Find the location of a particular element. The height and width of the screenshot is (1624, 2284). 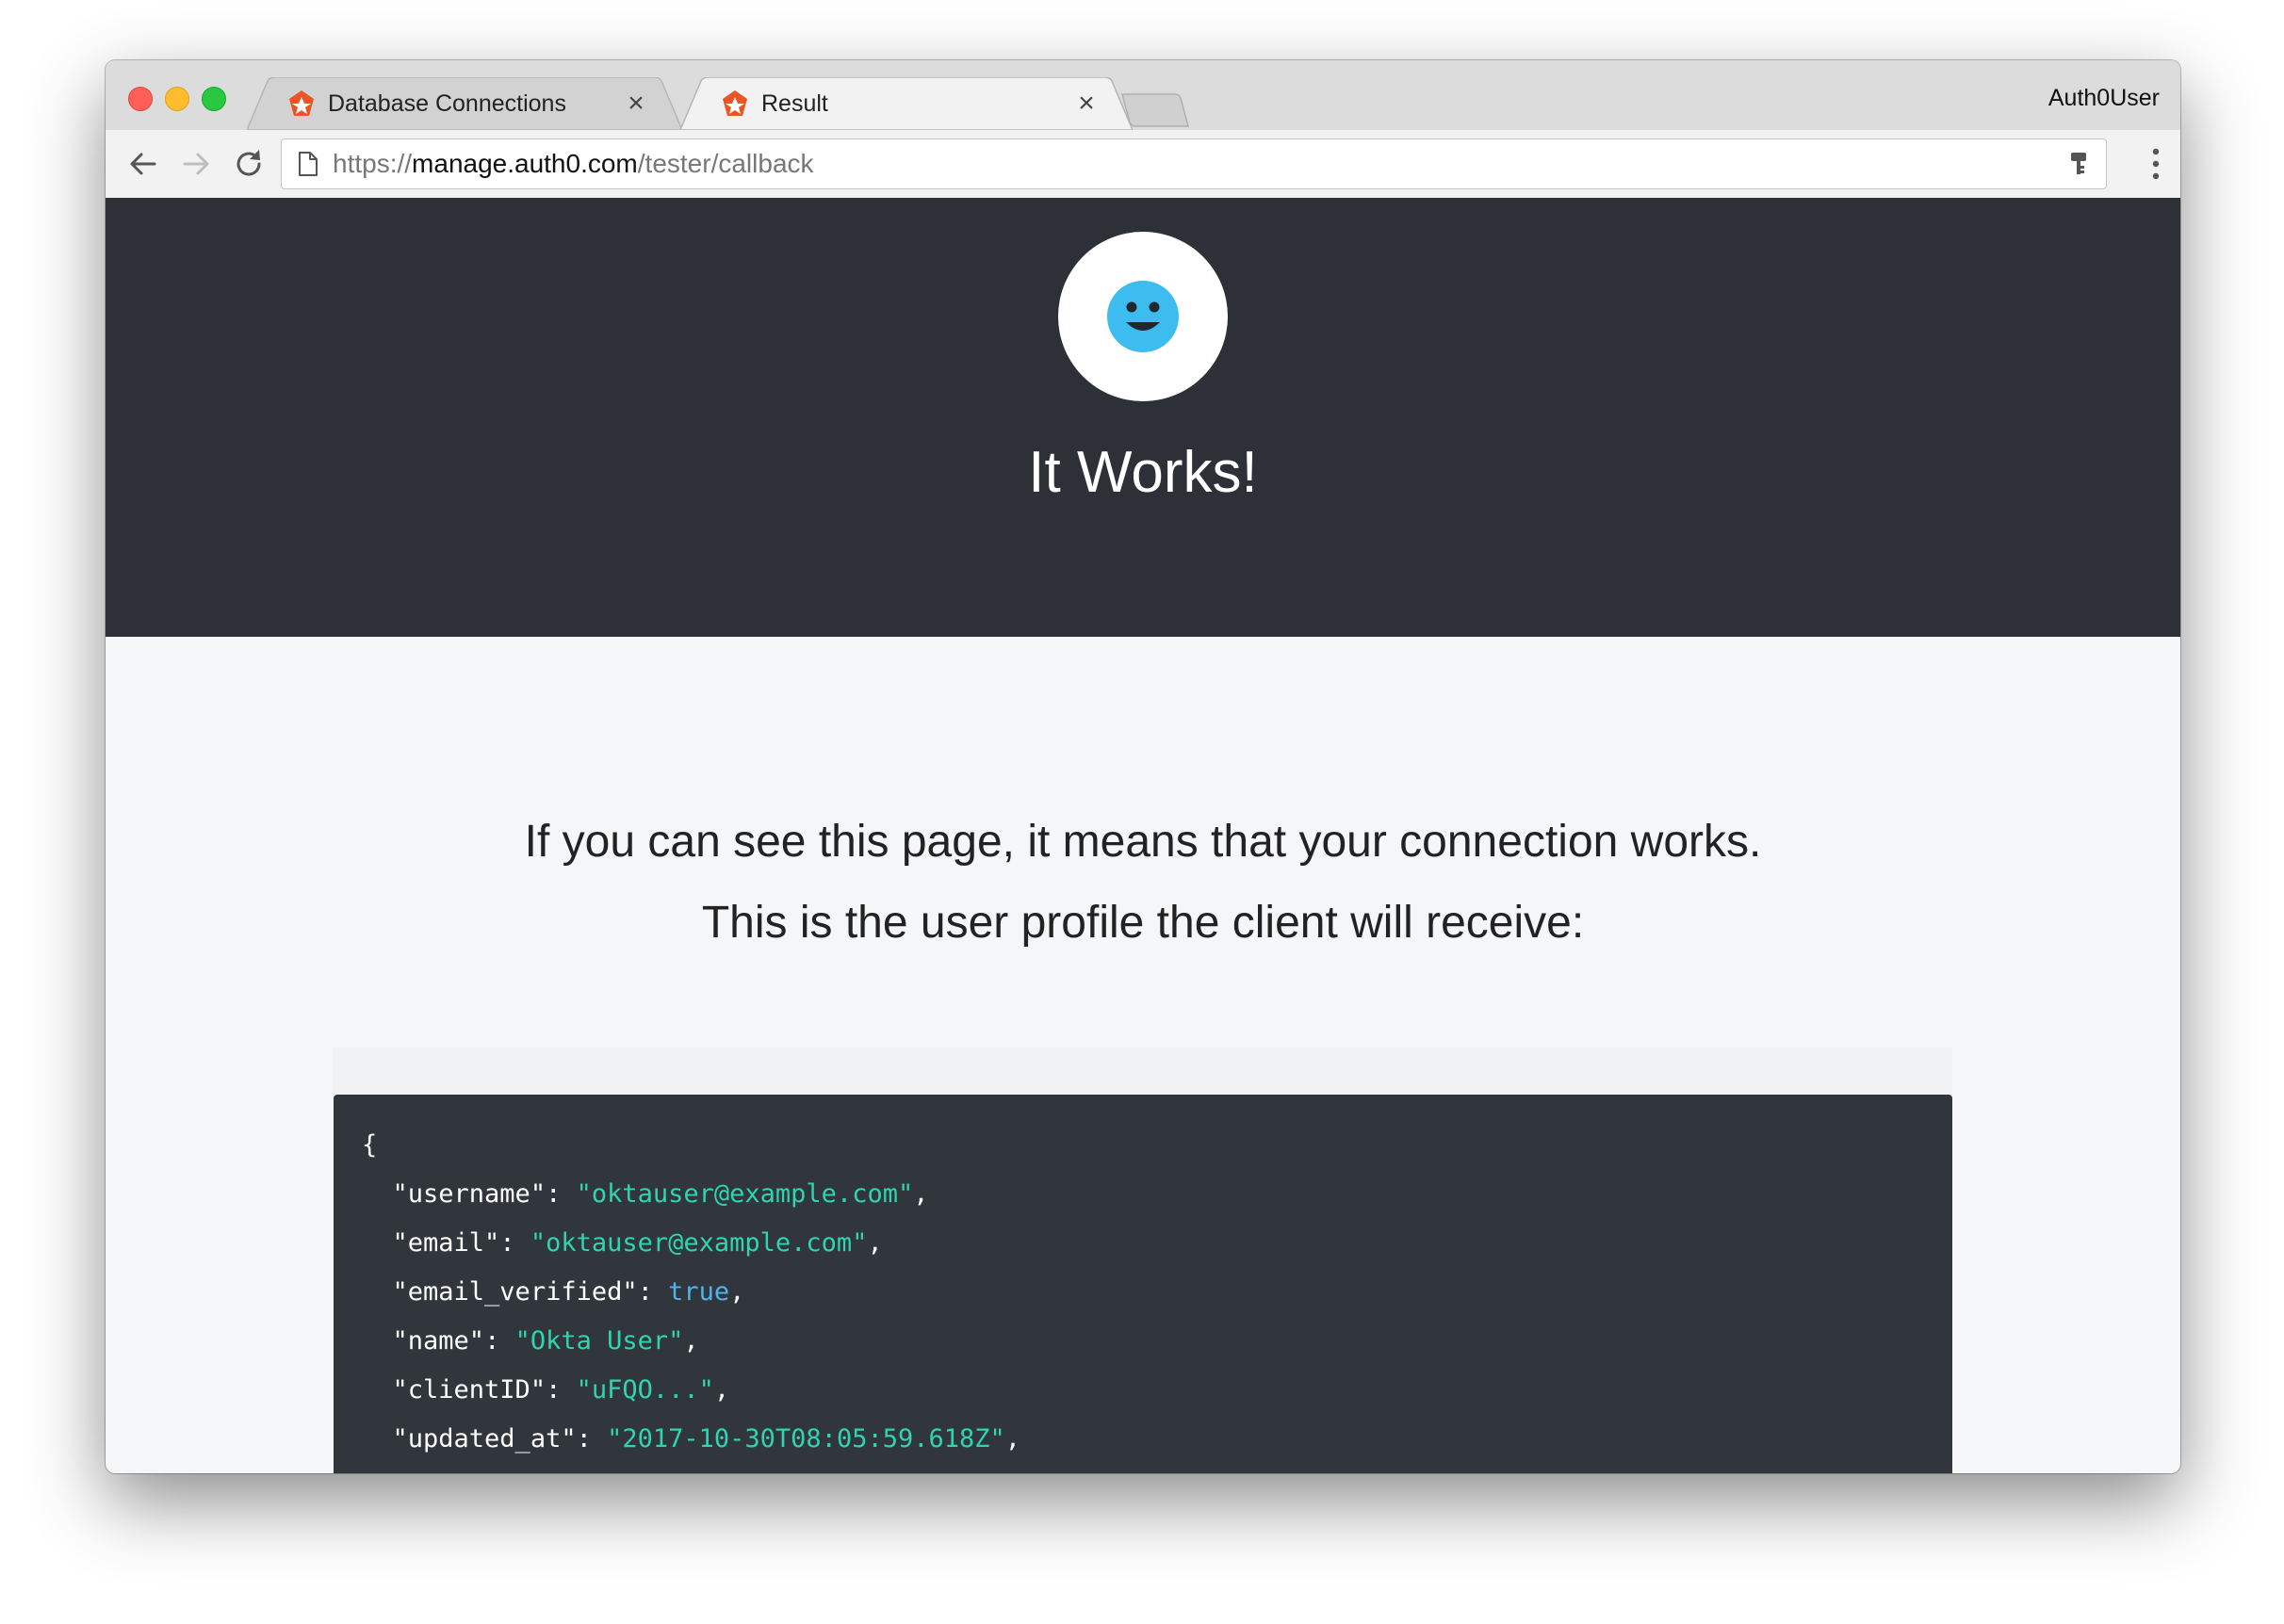

key-icon is located at coordinates (2078, 164).